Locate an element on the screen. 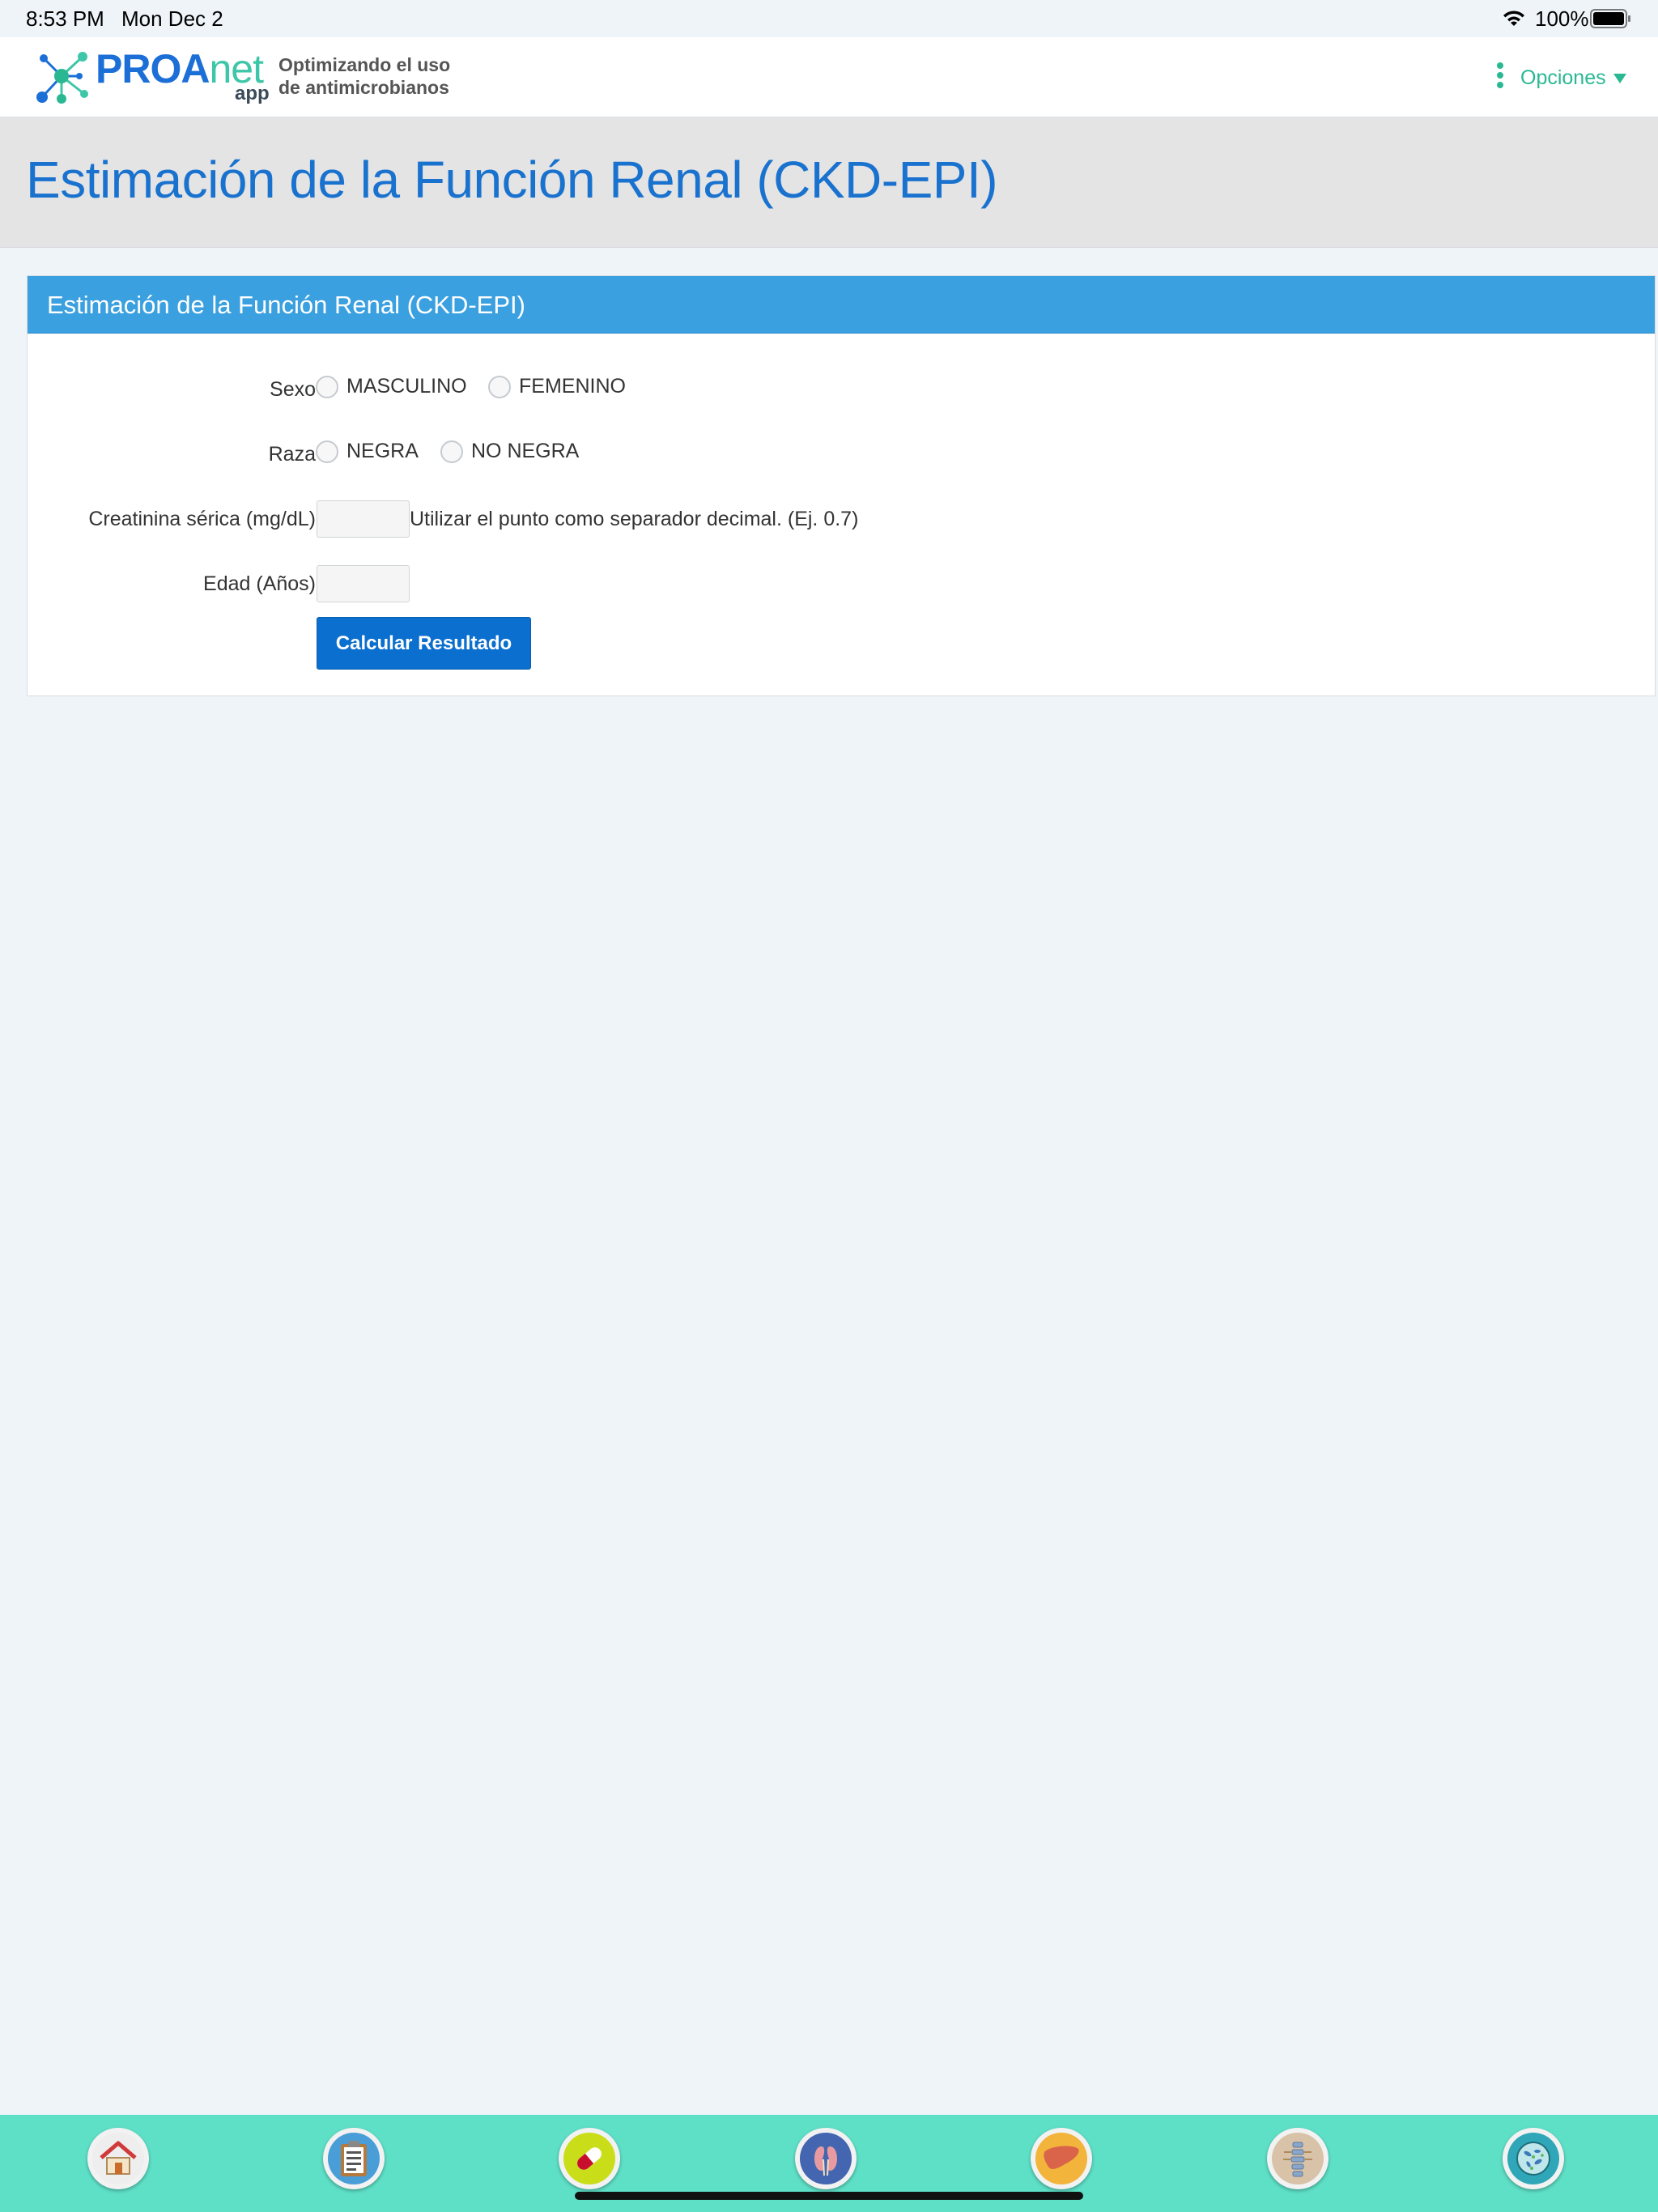  tab-liver is located at coordinates (1061, 2159).